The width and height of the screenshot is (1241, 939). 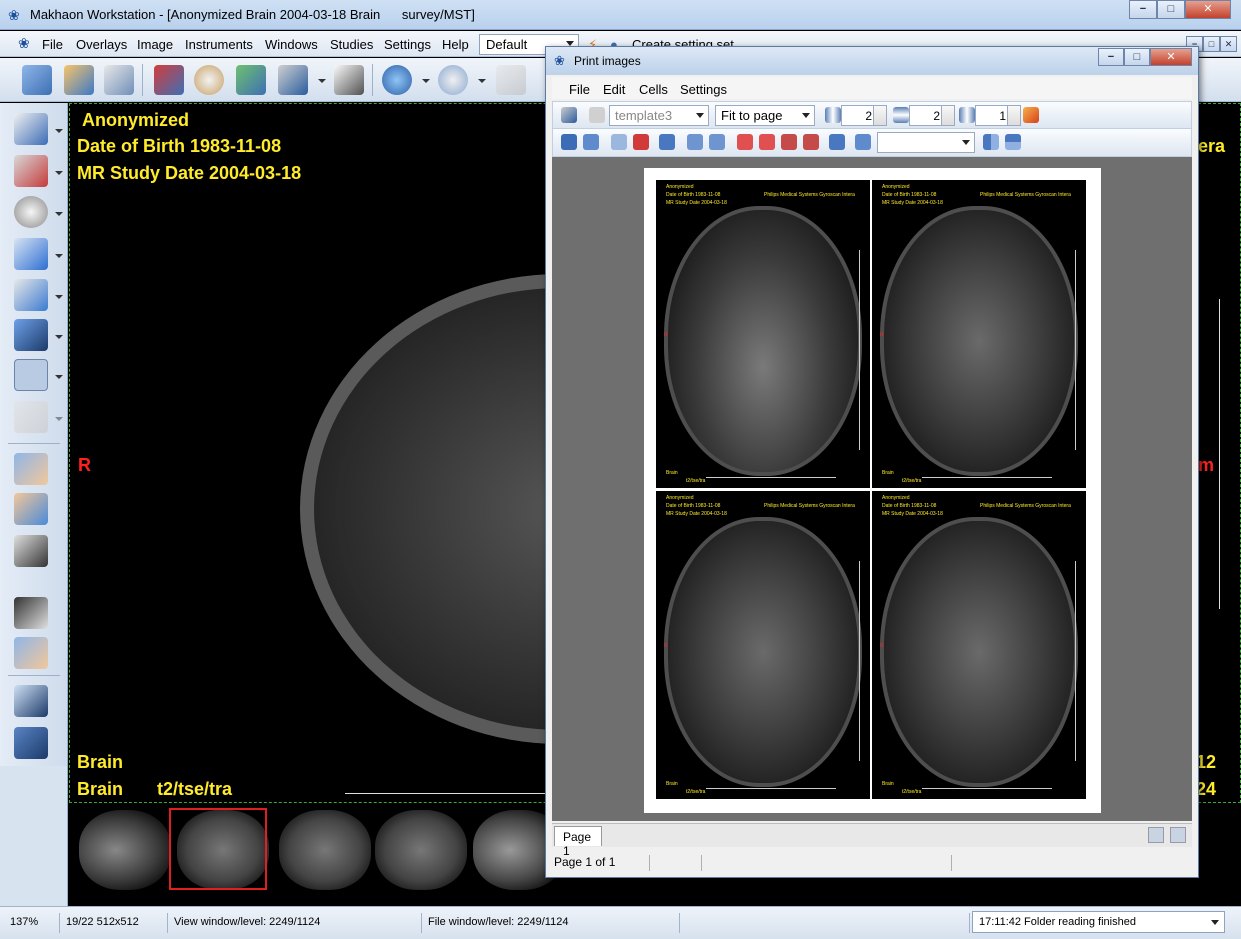 What do you see at coordinates (641, 142) in the screenshot?
I see `clear-icon` at bounding box center [641, 142].